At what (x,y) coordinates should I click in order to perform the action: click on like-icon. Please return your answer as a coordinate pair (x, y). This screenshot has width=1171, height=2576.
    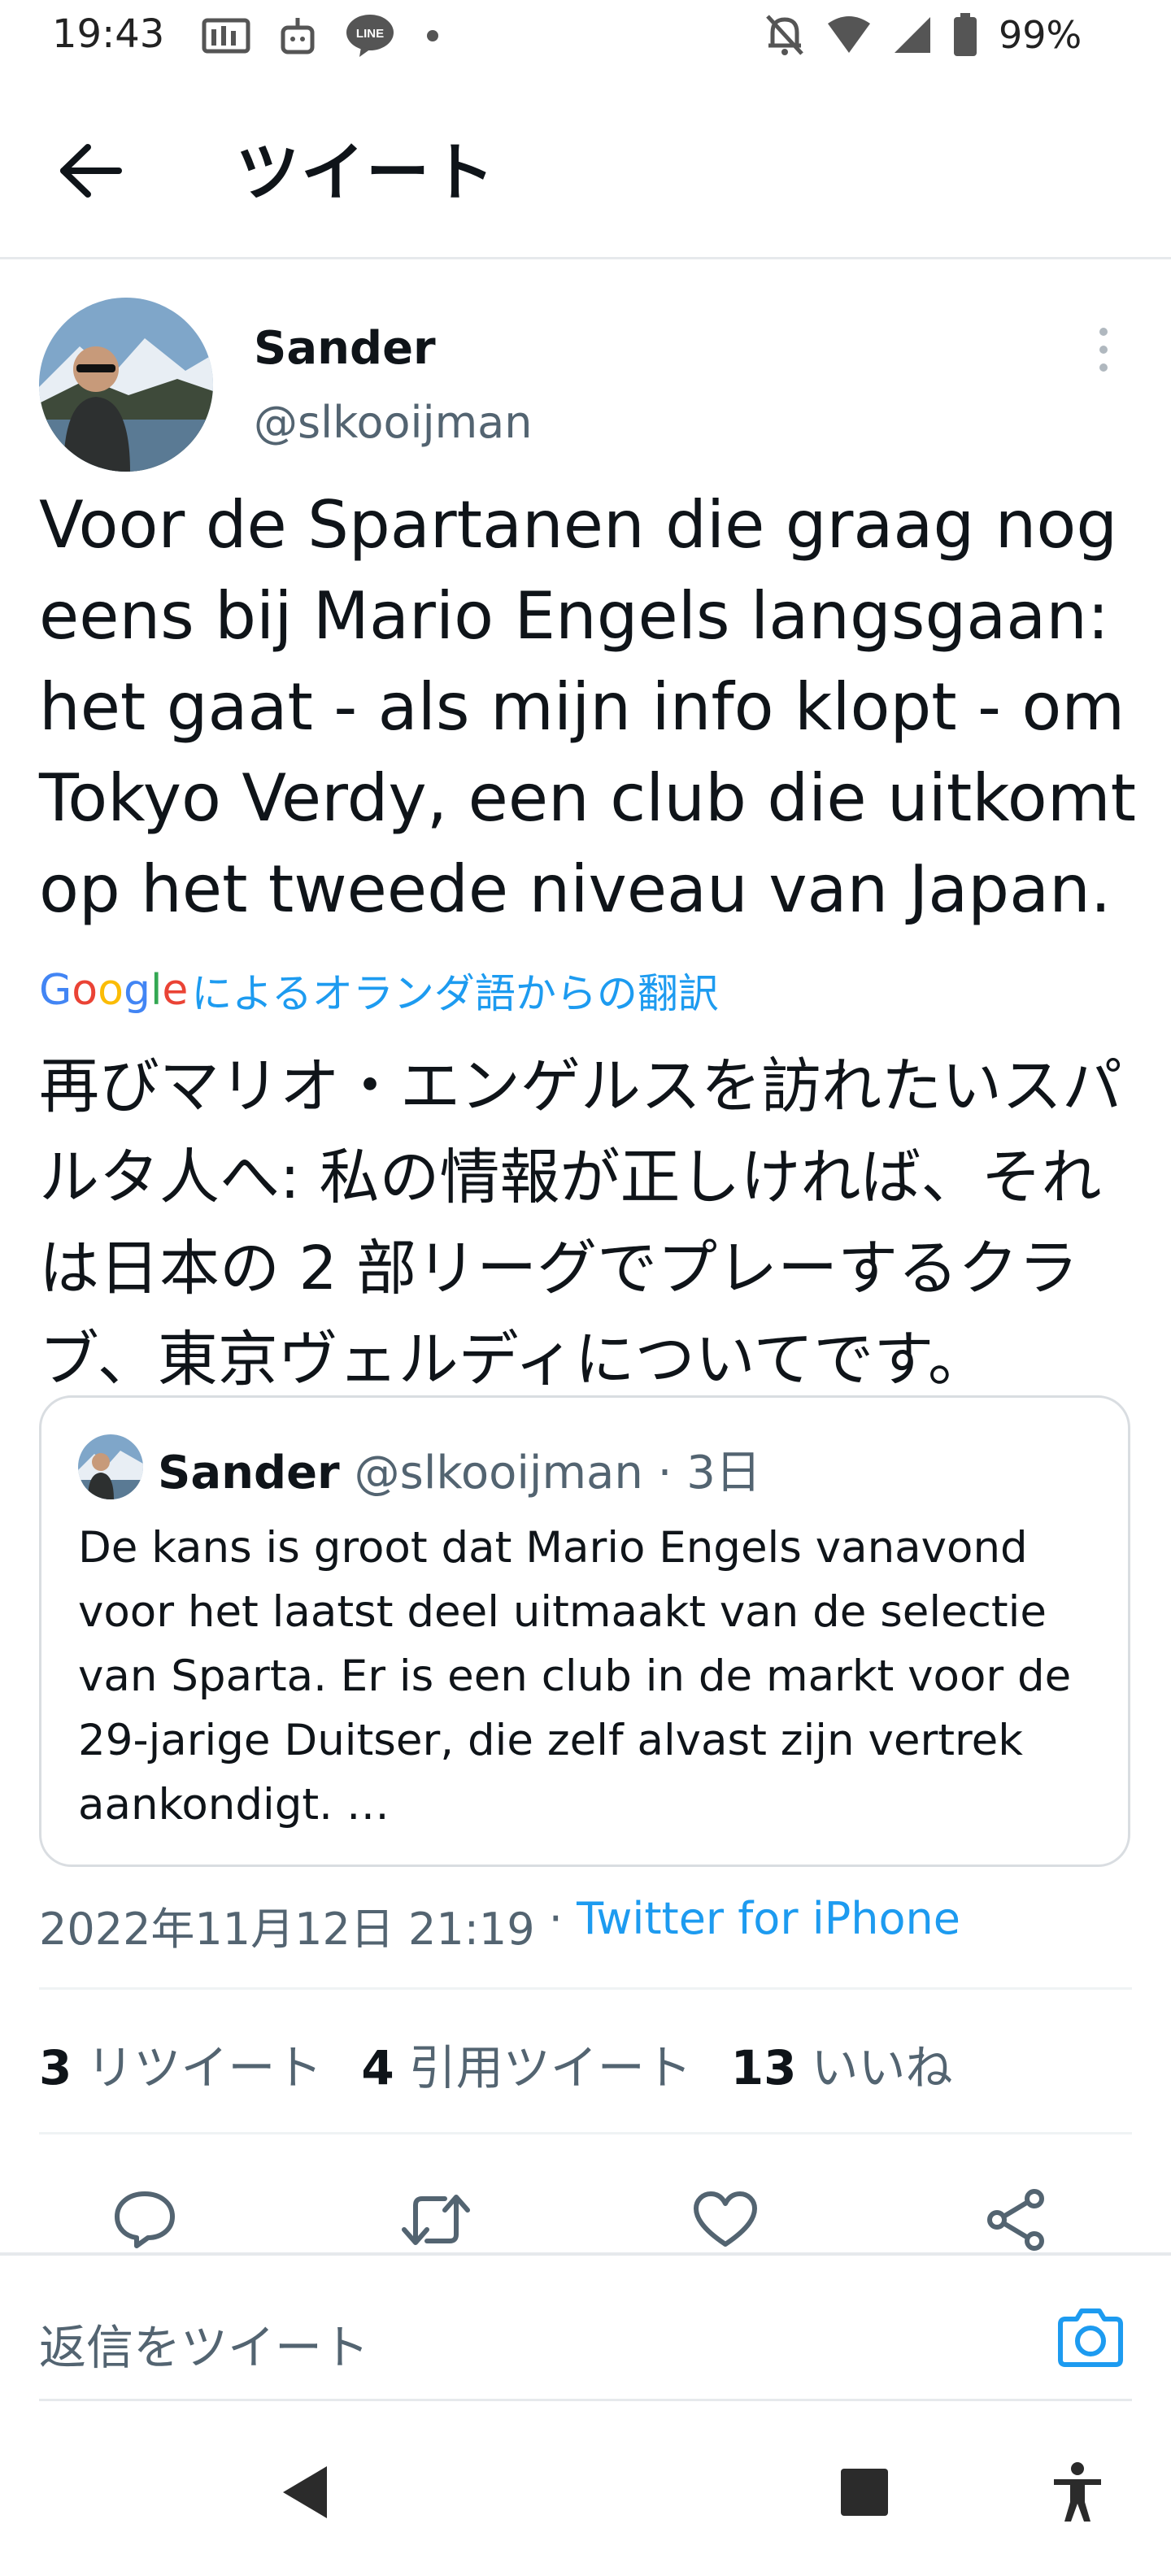
    Looking at the image, I should click on (726, 2219).